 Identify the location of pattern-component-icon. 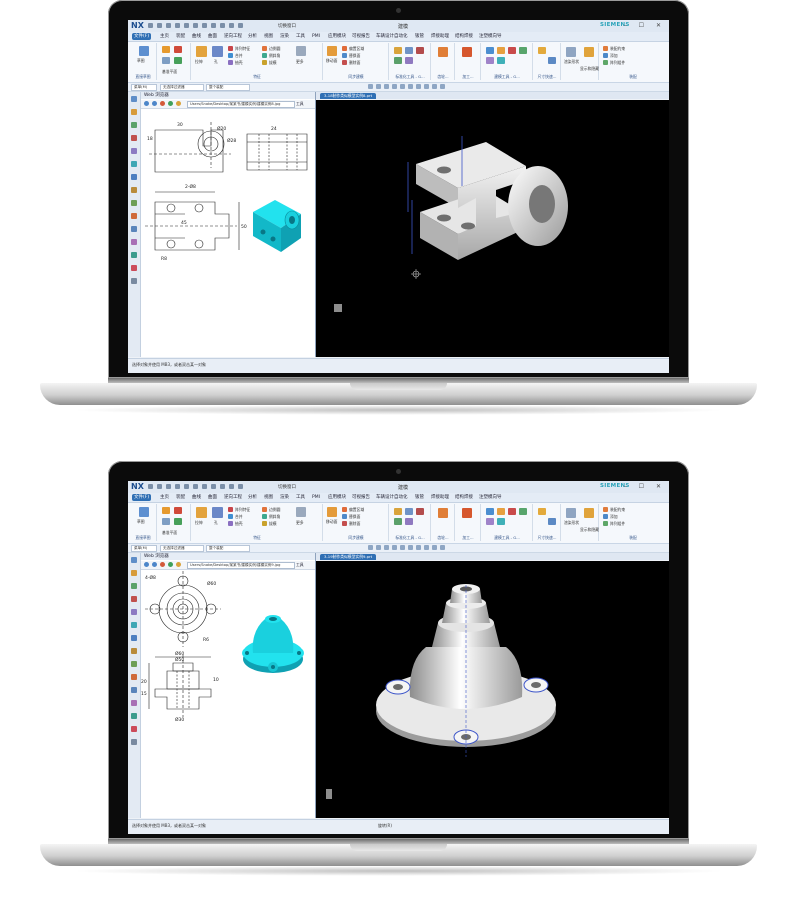
(605, 62).